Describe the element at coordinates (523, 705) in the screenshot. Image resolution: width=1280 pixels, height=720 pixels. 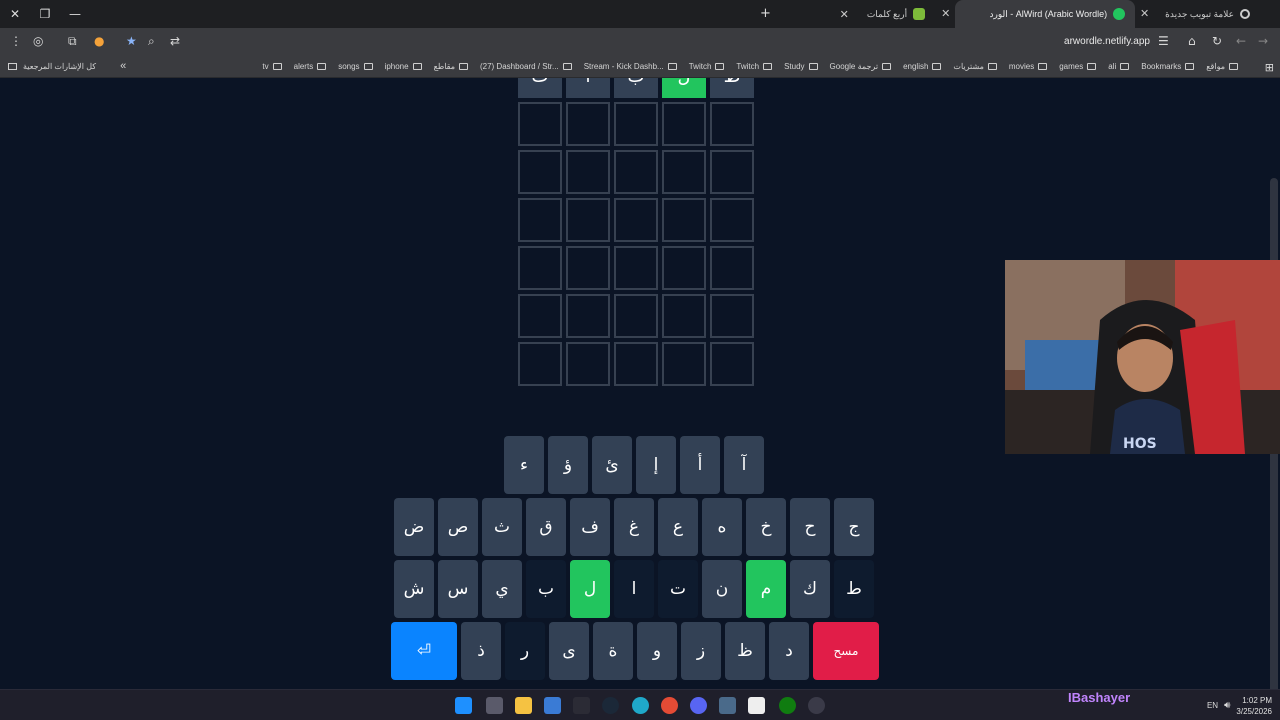
I see `file-explorer-icon` at that location.